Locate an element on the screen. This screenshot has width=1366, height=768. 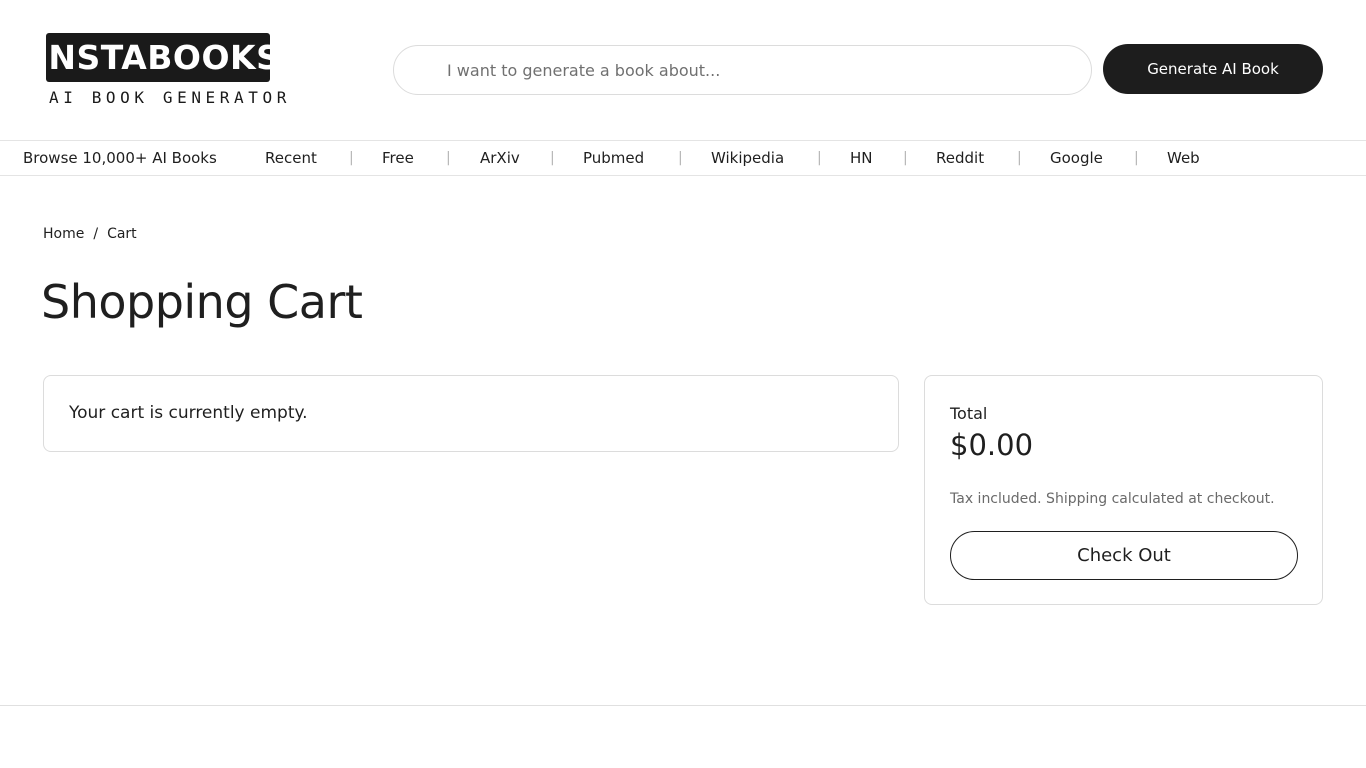
nav-item-wikipedia: Wikipedia is located at coordinates (747, 158).